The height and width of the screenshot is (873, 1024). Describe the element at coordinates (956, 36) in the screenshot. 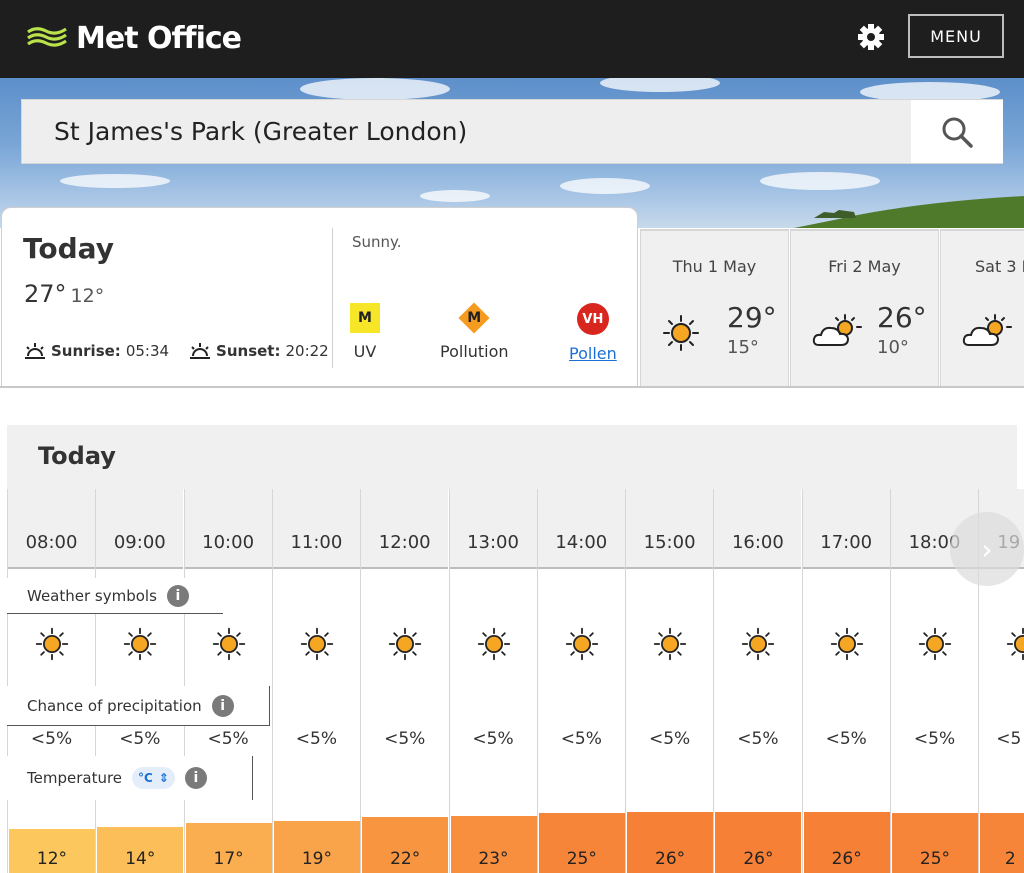

I see `menu-button: MENU` at that location.